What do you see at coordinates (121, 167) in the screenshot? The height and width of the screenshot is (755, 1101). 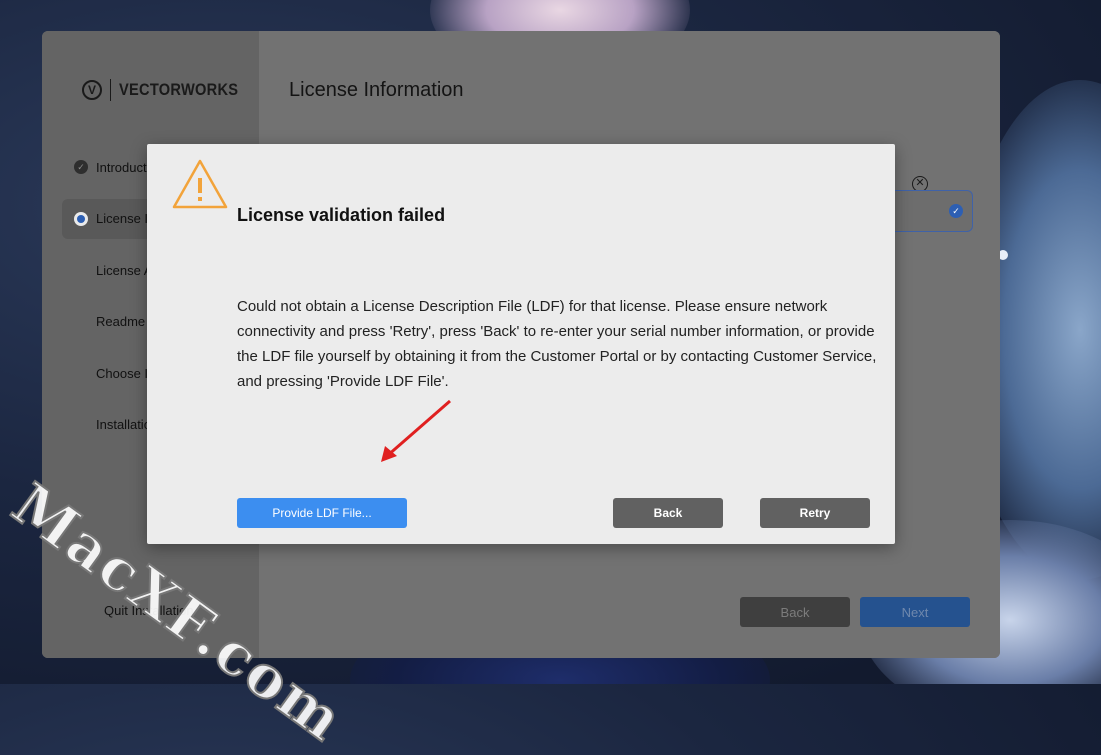 I see `step-label: Introduct` at bounding box center [121, 167].